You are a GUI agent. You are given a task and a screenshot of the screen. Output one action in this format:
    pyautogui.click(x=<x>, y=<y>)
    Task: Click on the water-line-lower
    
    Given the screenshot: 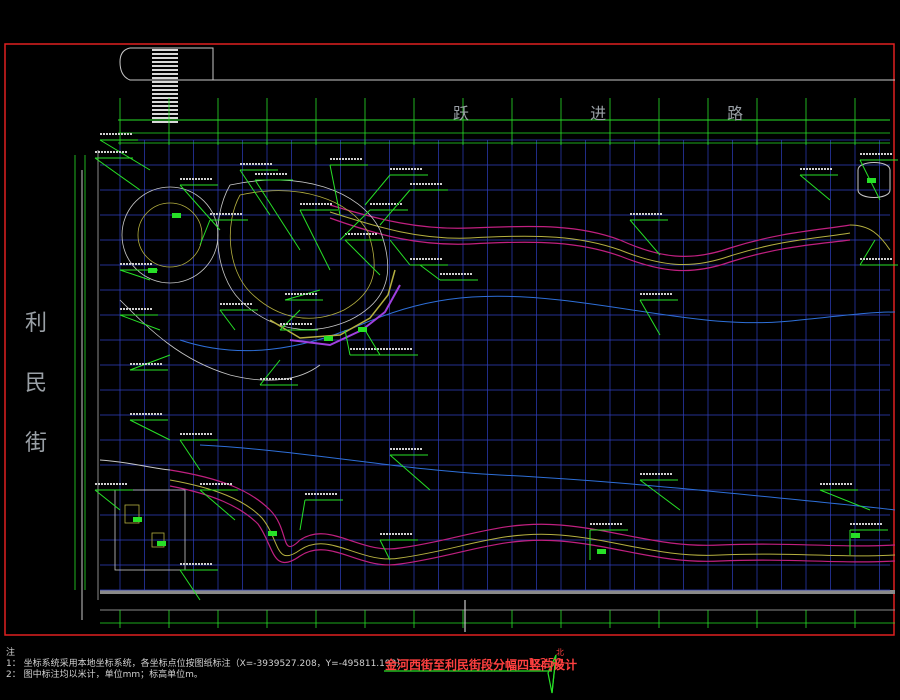 What is the action you would take?
    pyautogui.click(x=547, y=477)
    